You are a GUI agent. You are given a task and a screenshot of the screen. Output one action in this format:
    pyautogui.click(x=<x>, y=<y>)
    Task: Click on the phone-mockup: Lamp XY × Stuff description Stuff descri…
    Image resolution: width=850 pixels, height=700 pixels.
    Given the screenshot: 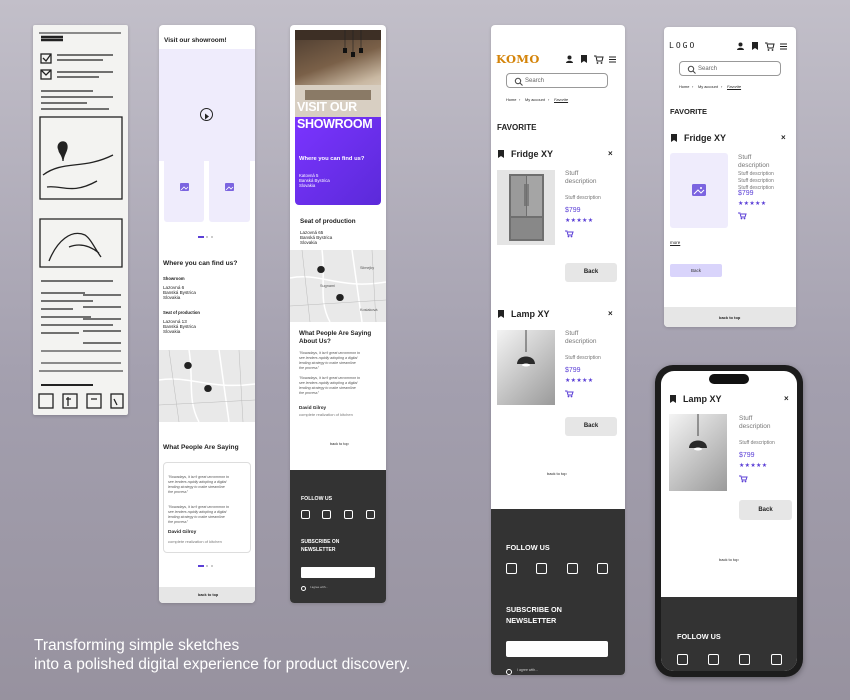 What is the action you would take?
    pyautogui.click(x=729, y=521)
    